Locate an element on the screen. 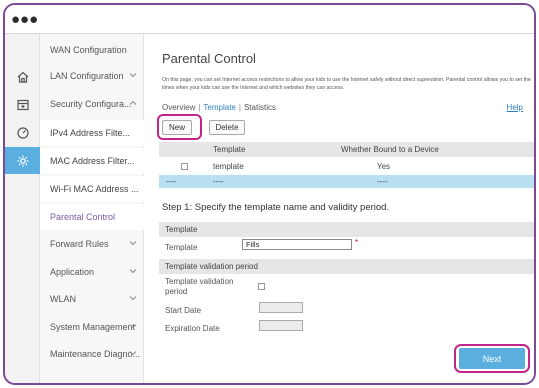 The image size is (539, 388). table-row: ---- ---- ---- is located at coordinates (346, 181).